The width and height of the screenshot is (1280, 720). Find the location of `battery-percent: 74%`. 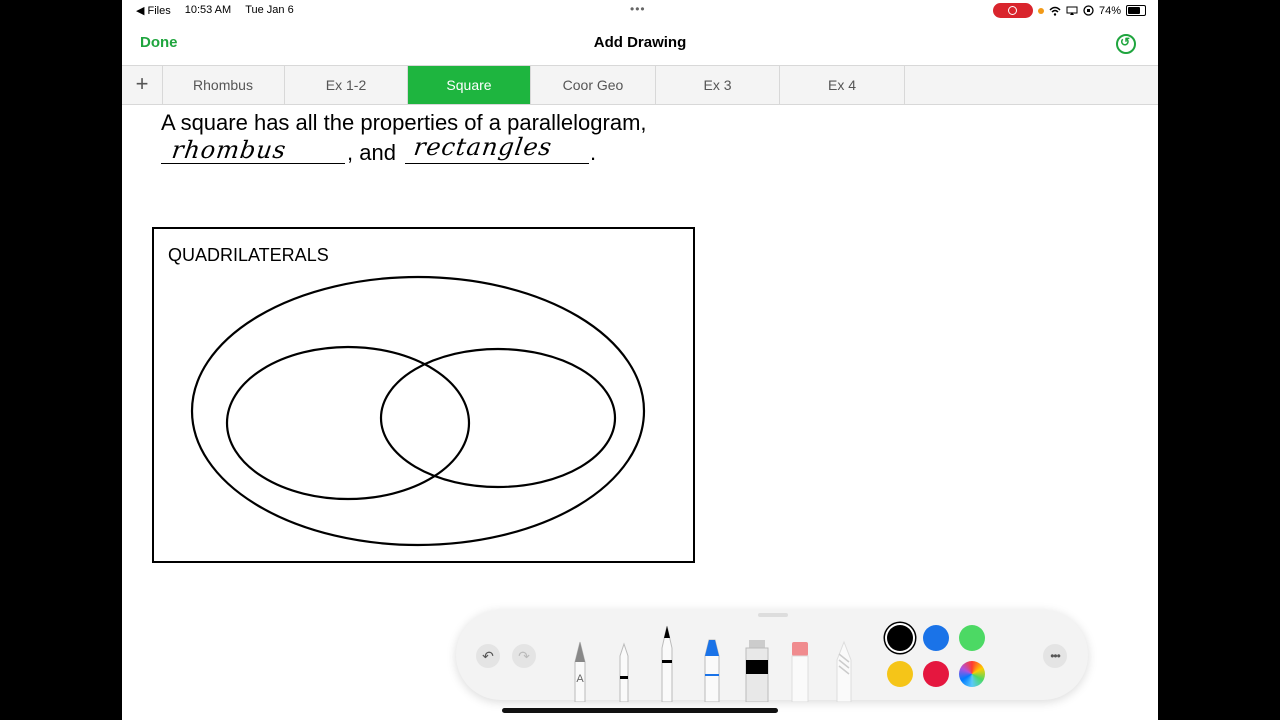

battery-percent: 74% is located at coordinates (1109, 10).